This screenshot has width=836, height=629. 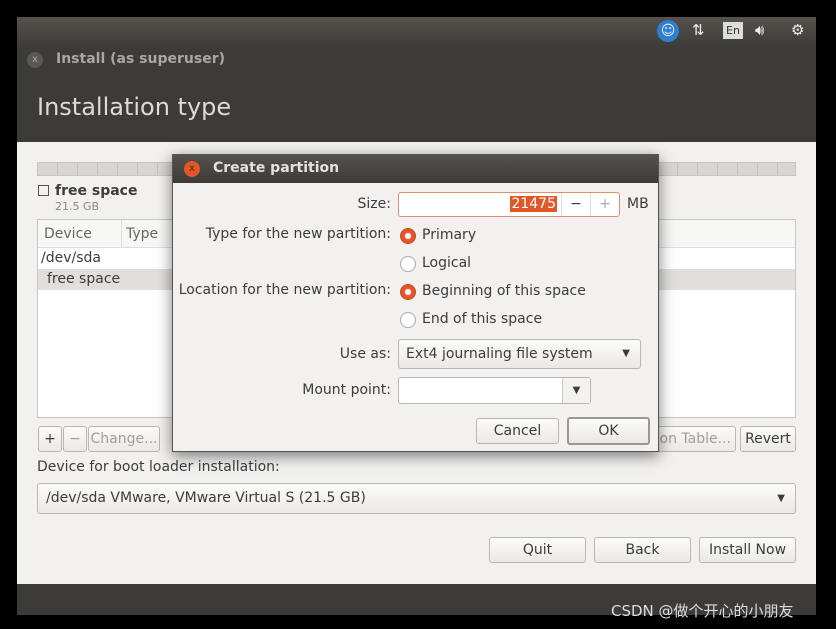 What do you see at coordinates (192, 169) in the screenshot?
I see `close-dialog-icon: x` at bounding box center [192, 169].